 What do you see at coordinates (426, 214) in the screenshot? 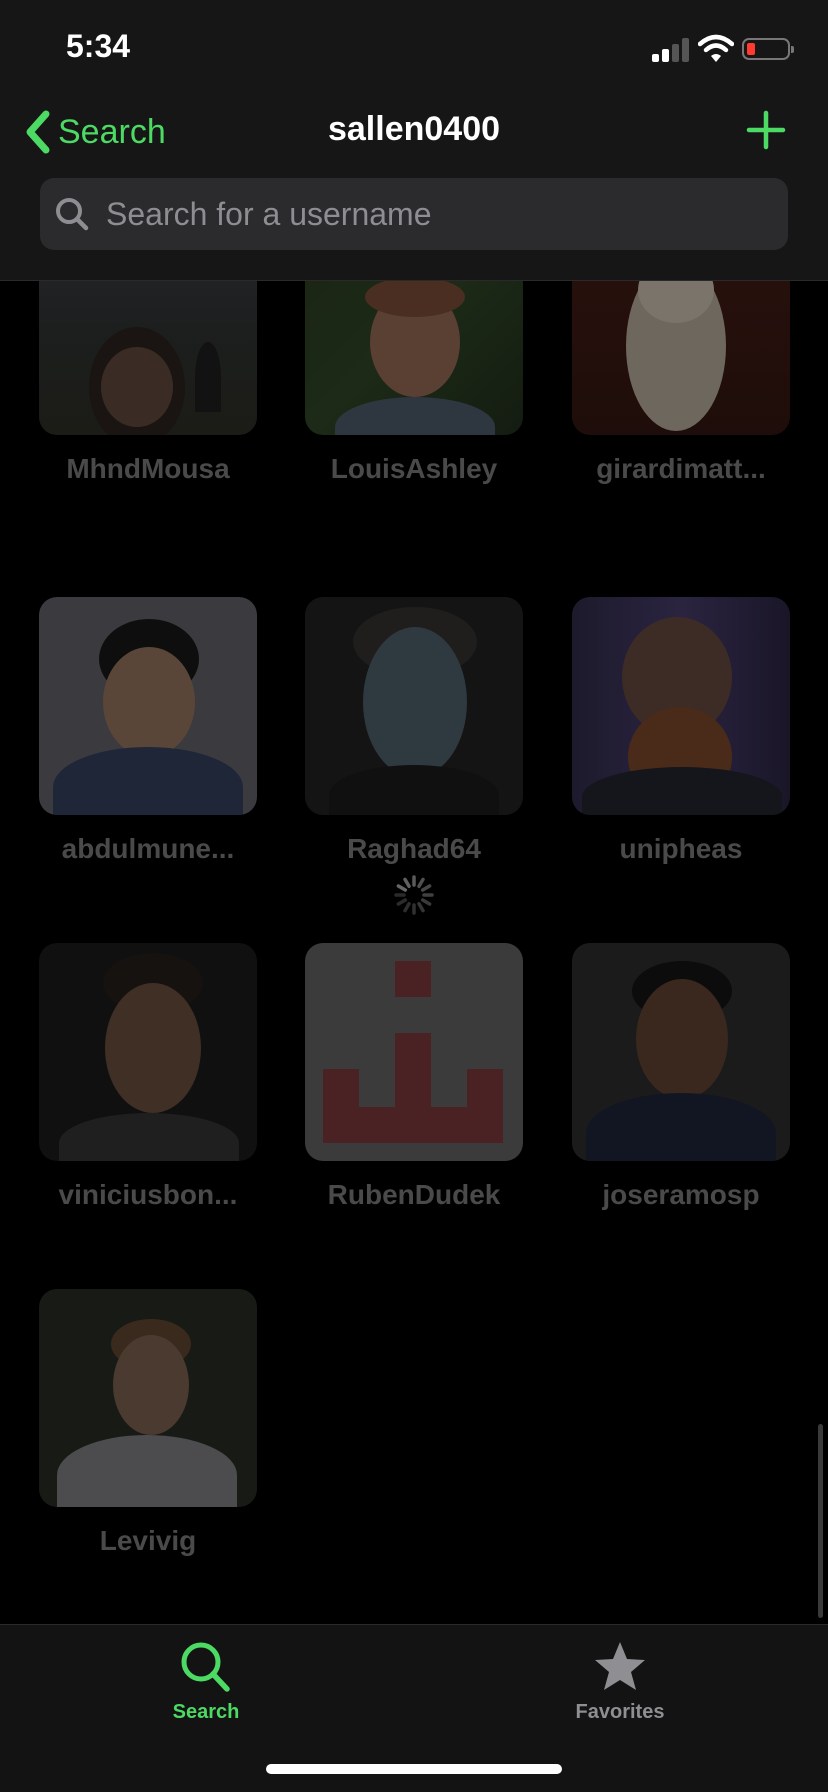
I see `search-input` at bounding box center [426, 214].